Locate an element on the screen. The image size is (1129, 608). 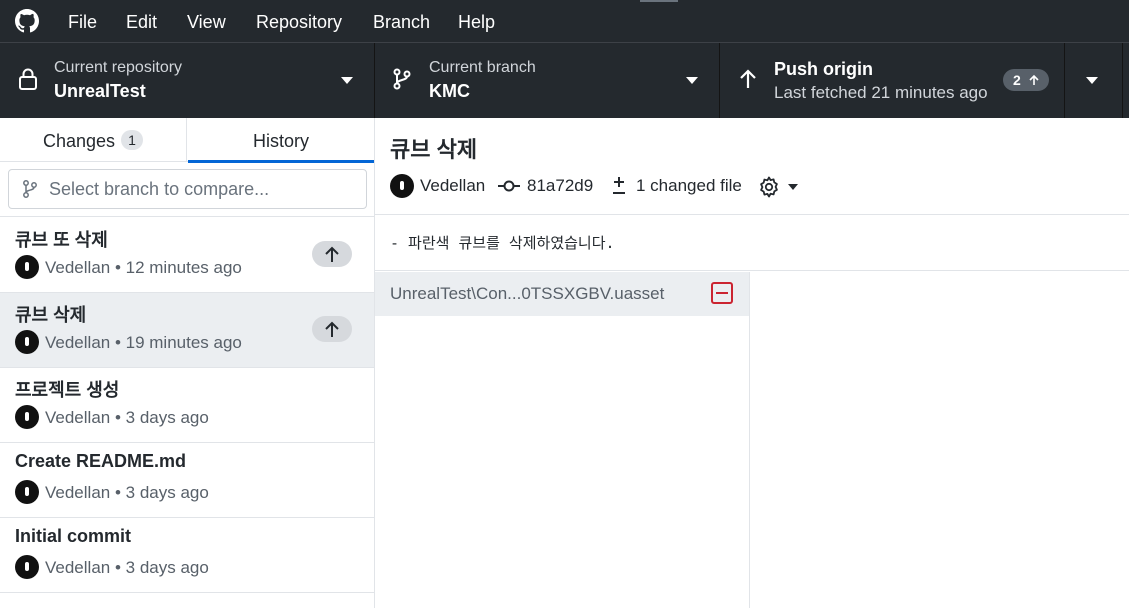
tab-history-label: History is located at coordinates (280, 141).